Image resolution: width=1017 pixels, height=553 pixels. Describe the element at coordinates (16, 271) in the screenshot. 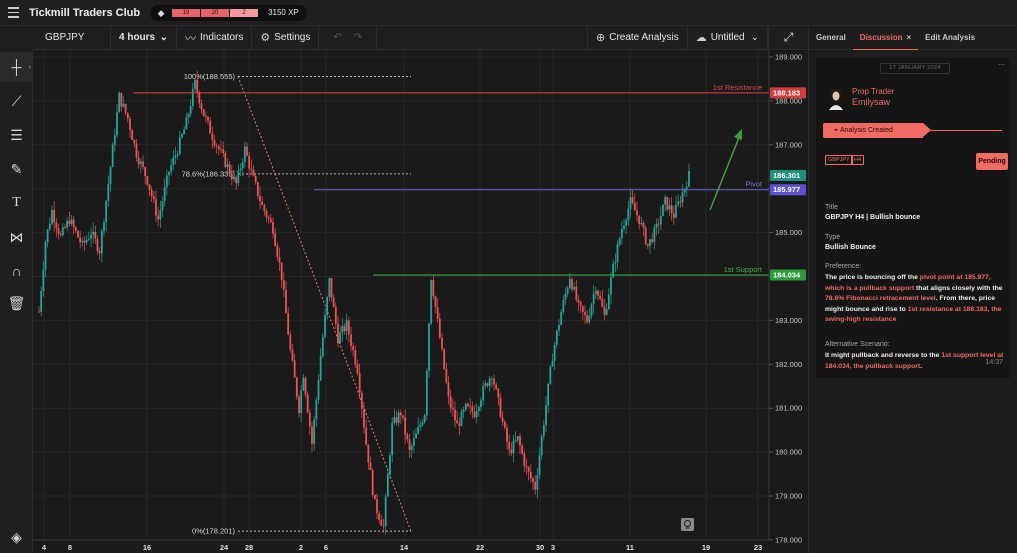

I see `magnet-tool: ∩` at that location.